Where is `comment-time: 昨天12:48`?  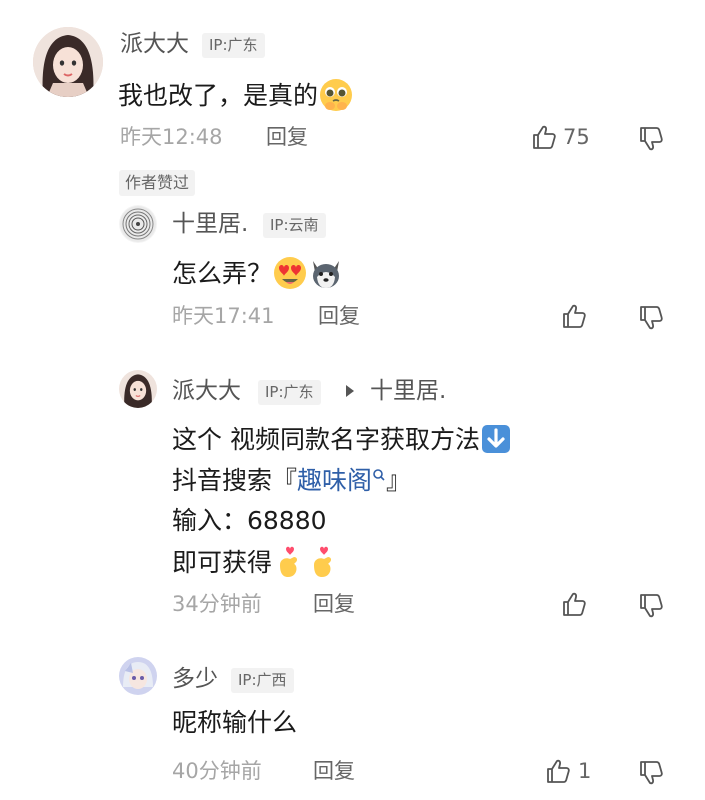
comment-time: 昨天12:48 is located at coordinates (171, 137).